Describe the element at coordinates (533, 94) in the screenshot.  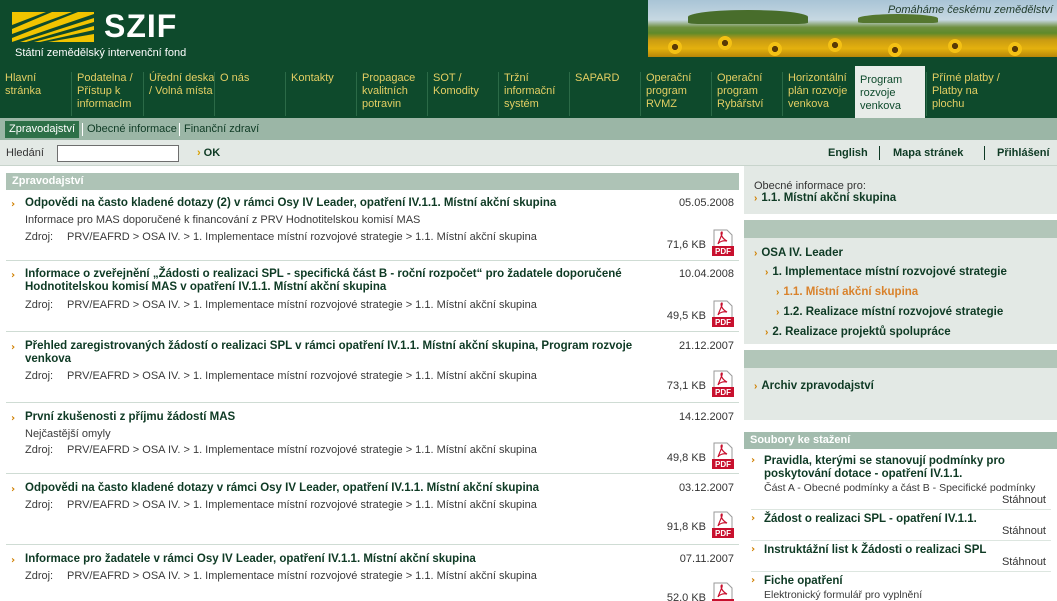
I see `nav-item-trzni-informacni-system: Tržní informační systém` at that location.